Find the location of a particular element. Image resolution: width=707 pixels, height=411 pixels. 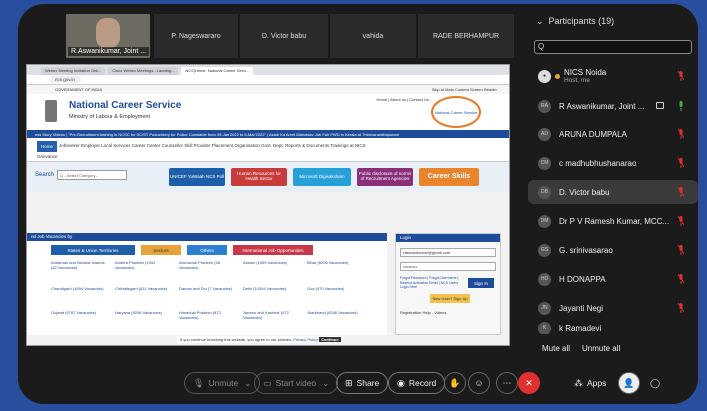

avatar: HD is located at coordinates (544, 279).